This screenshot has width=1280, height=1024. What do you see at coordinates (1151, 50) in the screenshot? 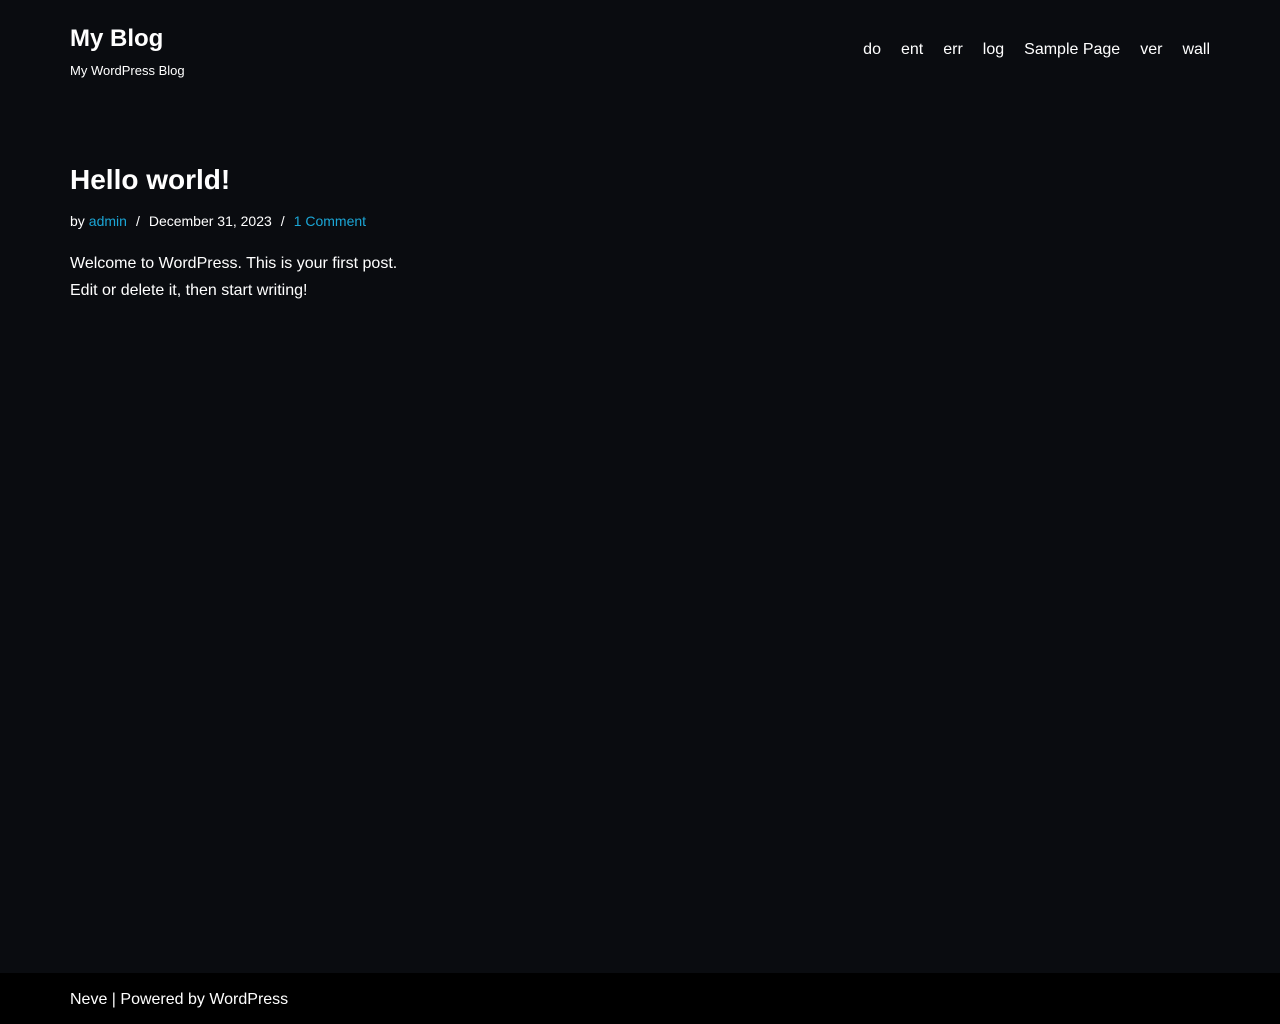
I see `nav-item-ver: ver` at bounding box center [1151, 50].